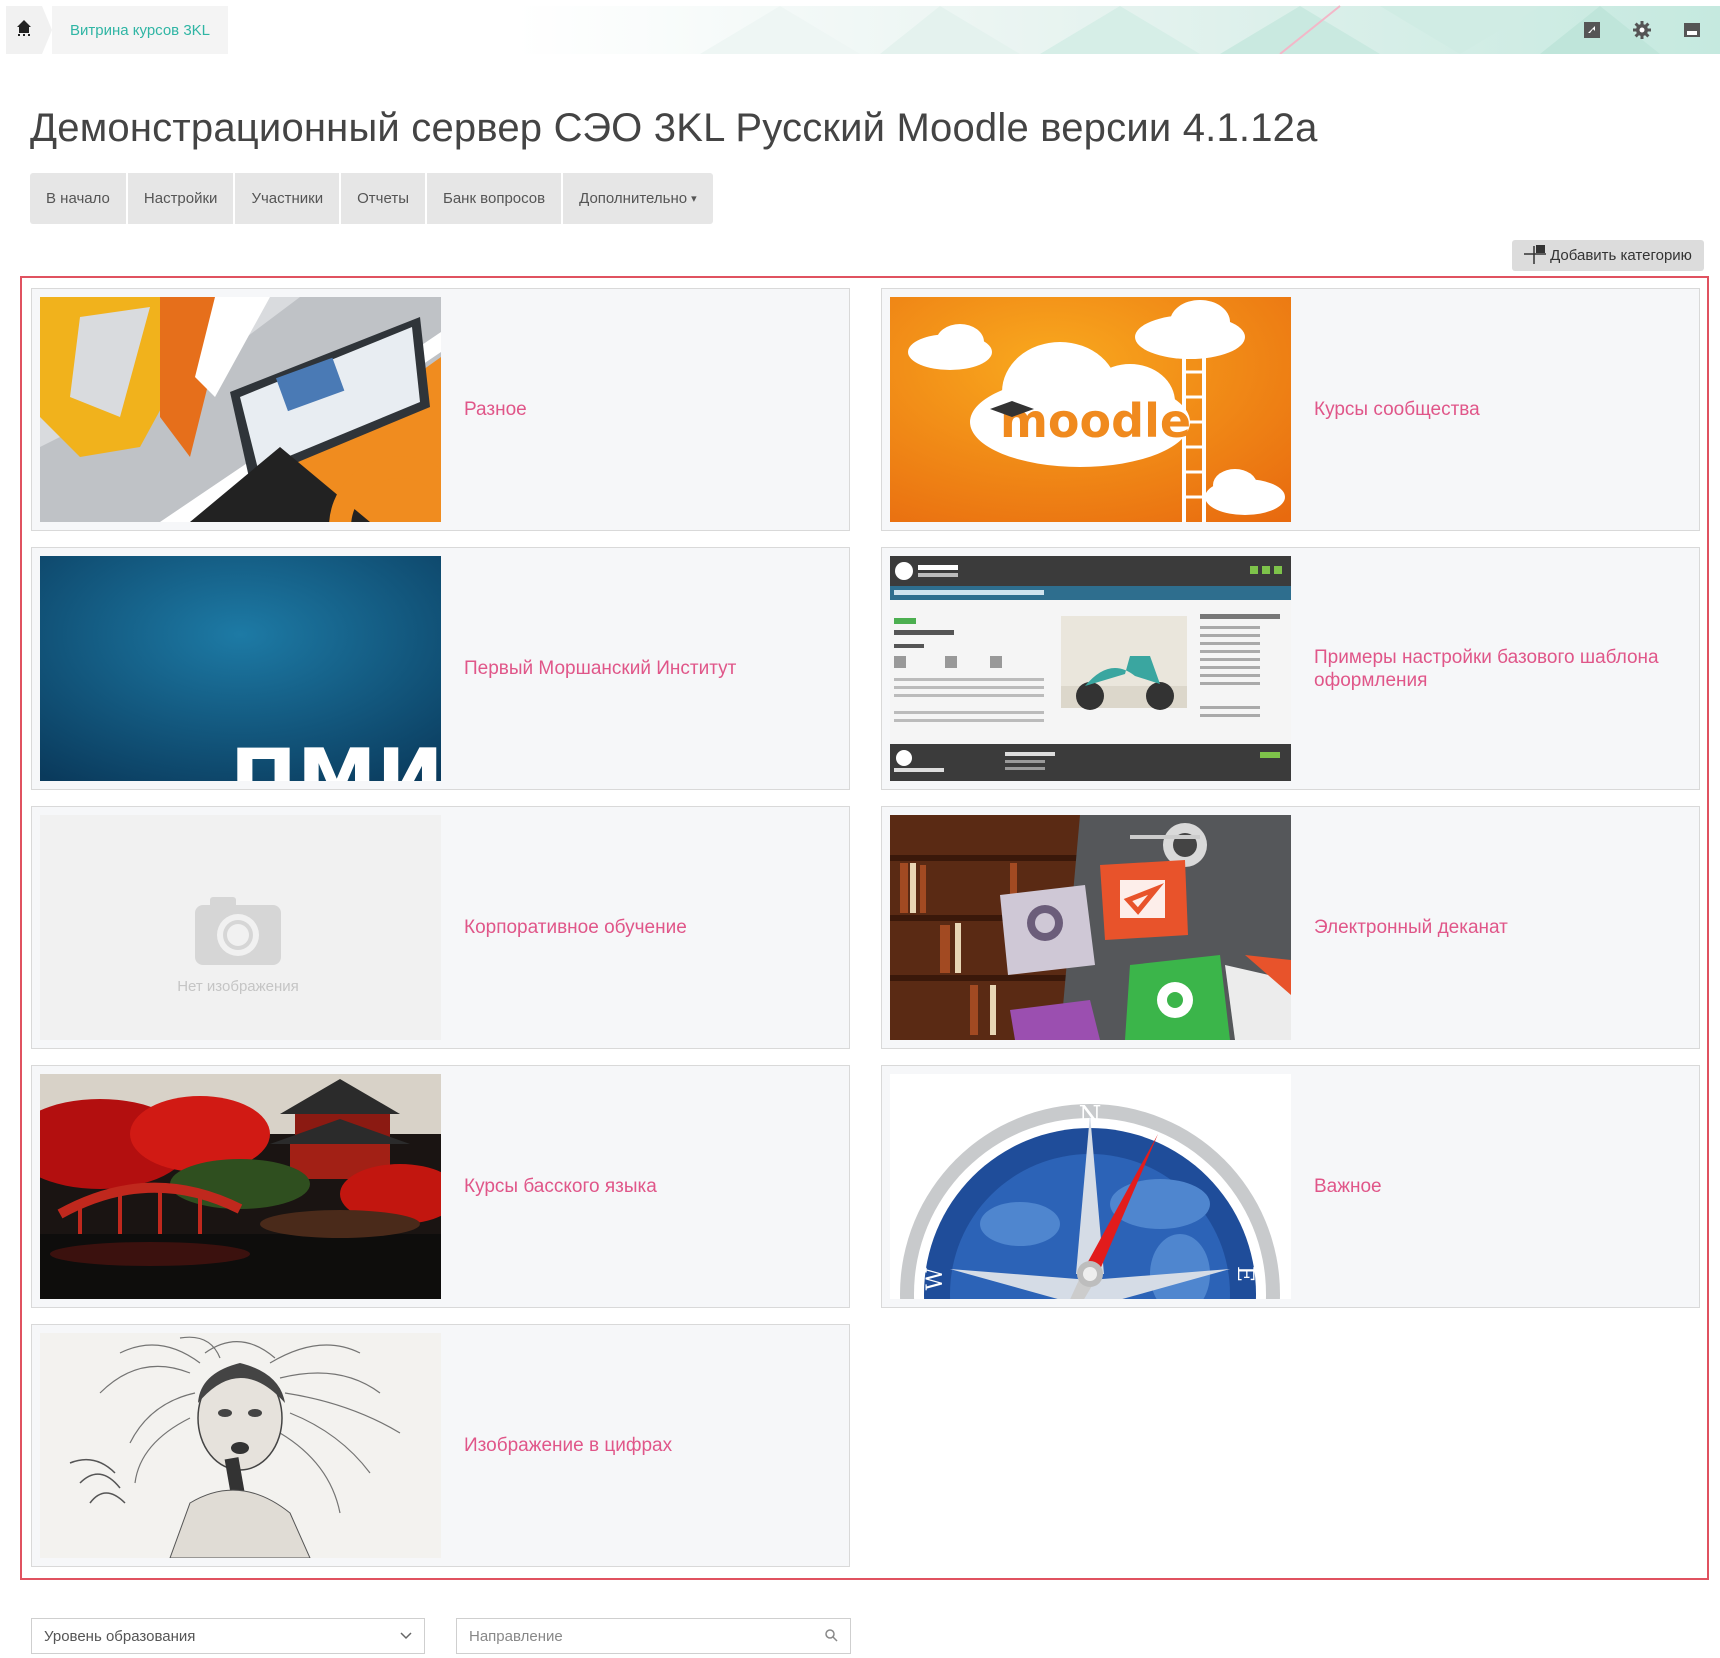  Describe the element at coordinates (831, 1637) in the screenshot. I see `search-icon` at that location.